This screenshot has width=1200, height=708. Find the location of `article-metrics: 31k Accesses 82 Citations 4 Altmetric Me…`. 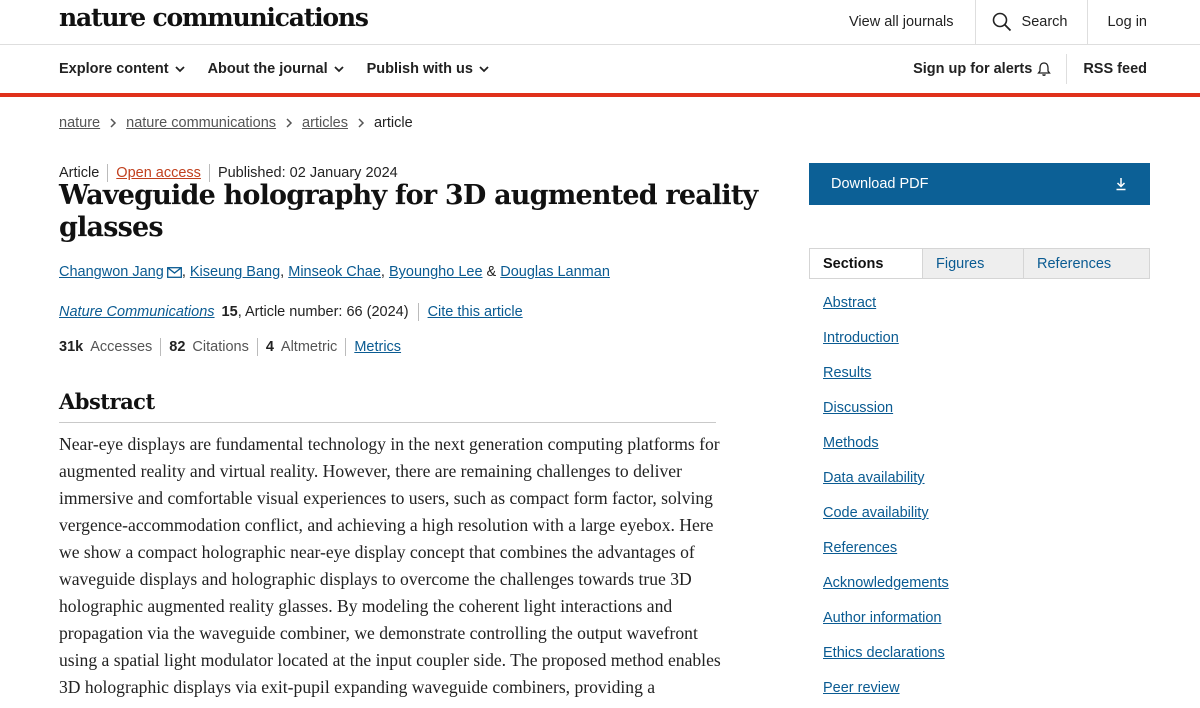

article-metrics: 31k Accesses 82 Citations 4 Altmetric Me… is located at coordinates (230, 347).